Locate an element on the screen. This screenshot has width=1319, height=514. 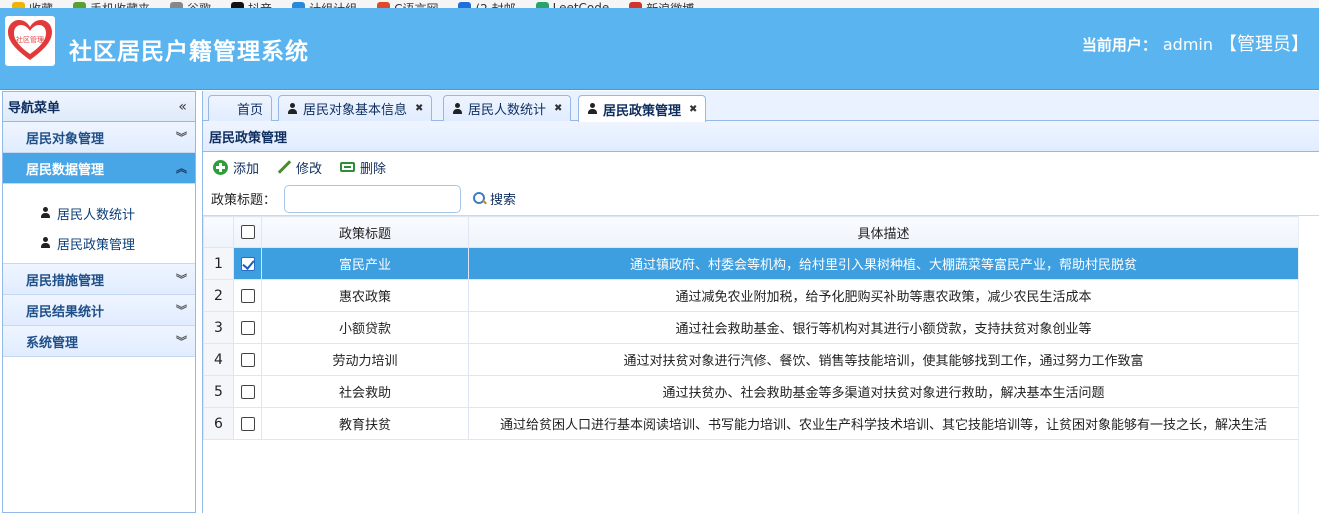
current-user-label: 当前用户： is located at coordinates (1119, 45).